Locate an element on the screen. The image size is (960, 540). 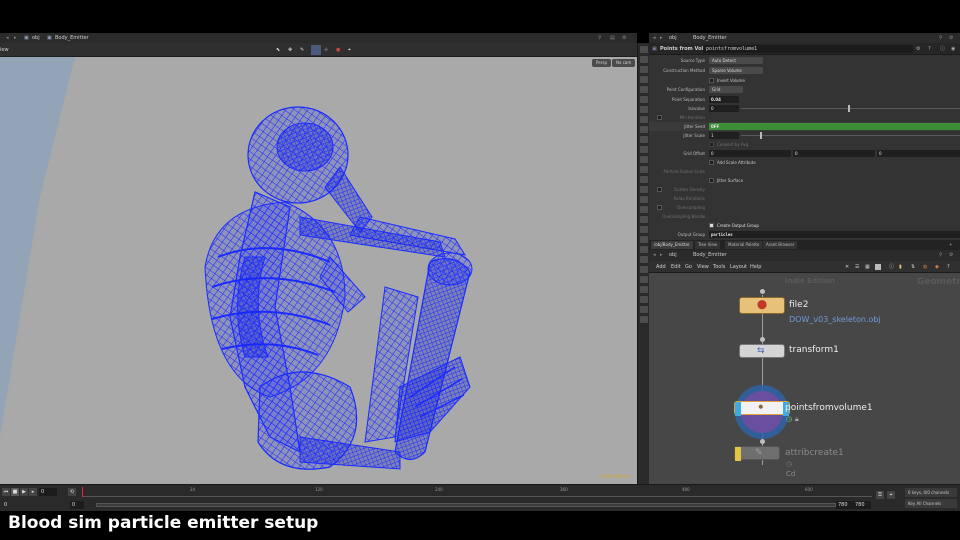
jitter-scale-slider is located at coordinates (850, 135).